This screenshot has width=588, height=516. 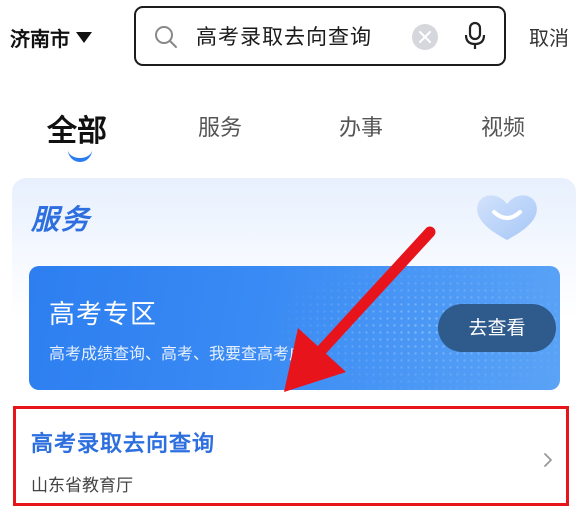 I want to click on heart-logo-icon, so click(x=507, y=217).